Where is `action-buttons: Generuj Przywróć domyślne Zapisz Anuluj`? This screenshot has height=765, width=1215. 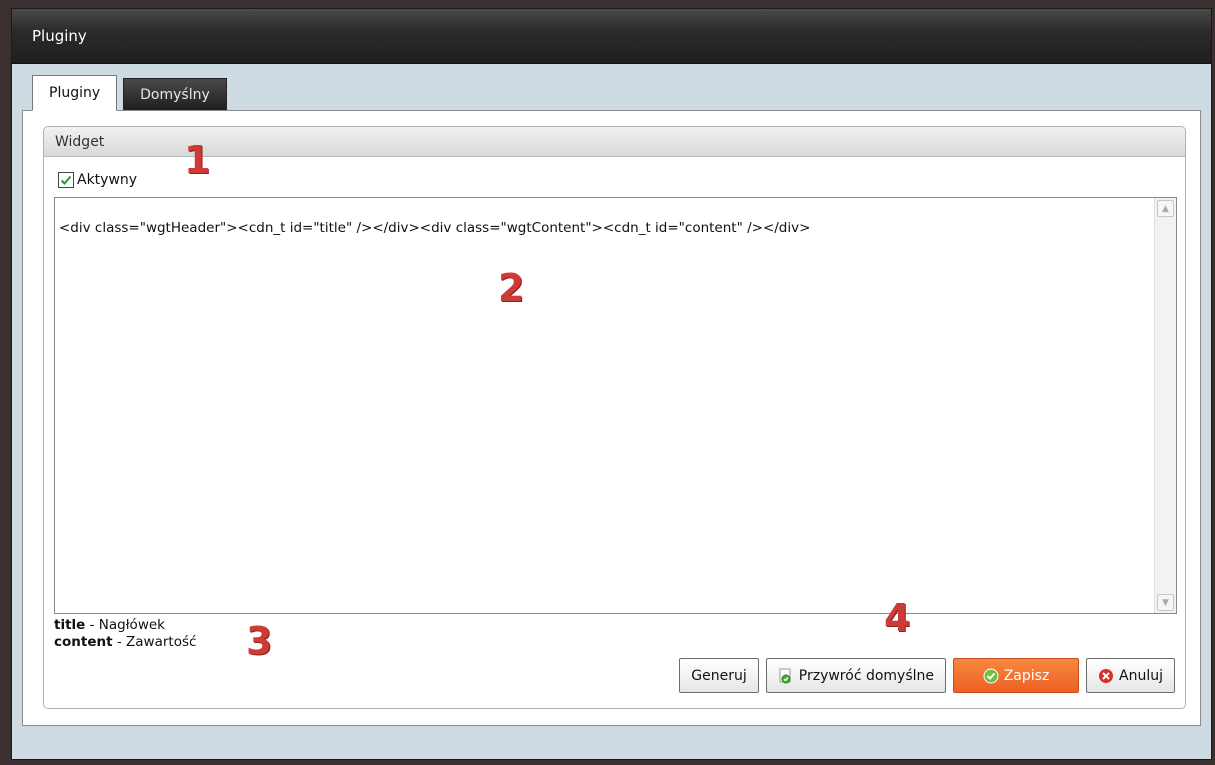
action-buttons: Generuj Przywróć domyślne Zapisz Anuluj is located at coordinates (927, 675).